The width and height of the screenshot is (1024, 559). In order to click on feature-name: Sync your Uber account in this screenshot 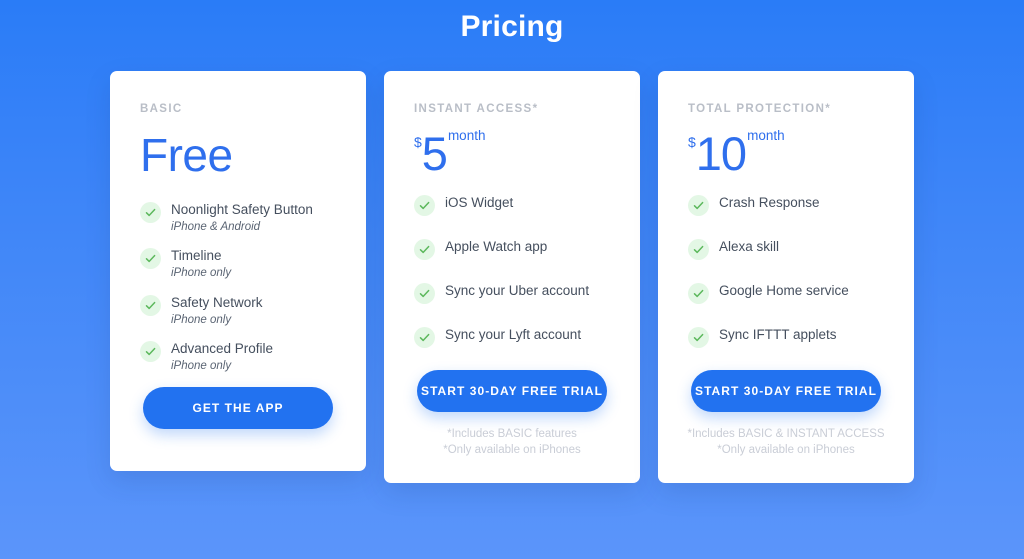, I will do `click(517, 290)`.